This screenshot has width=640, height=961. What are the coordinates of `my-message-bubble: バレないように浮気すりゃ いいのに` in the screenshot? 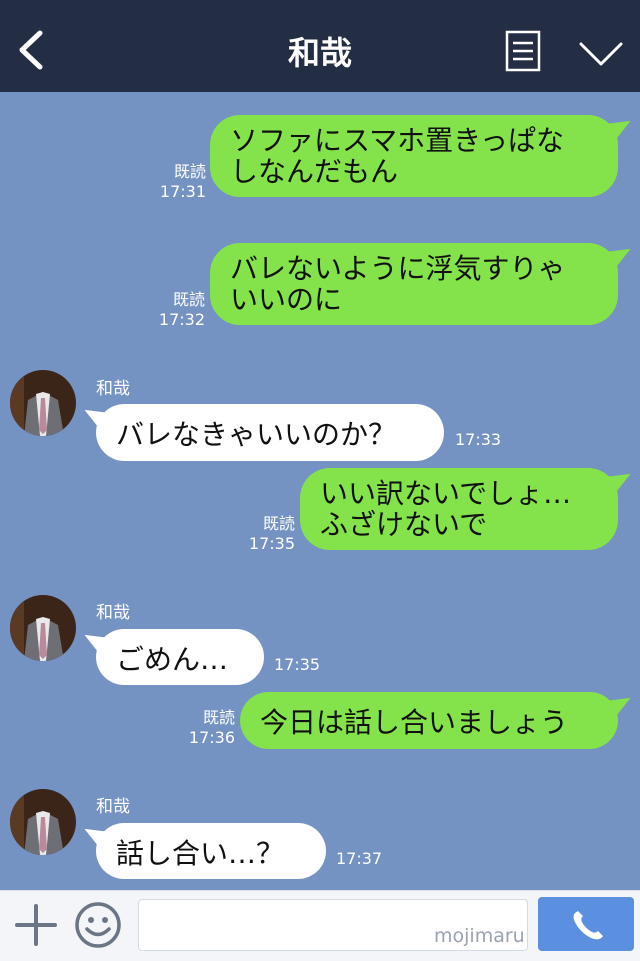 It's located at (414, 284).